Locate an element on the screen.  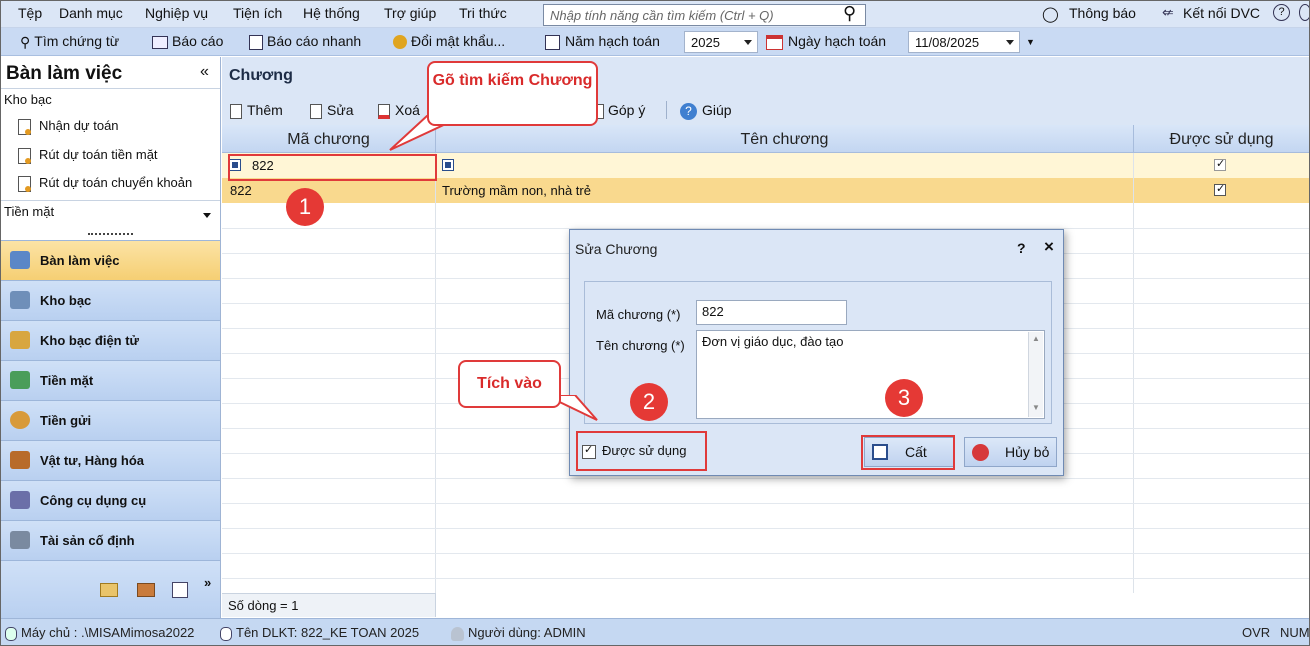
edit-label: Sửa is located at coordinates (340, 110).